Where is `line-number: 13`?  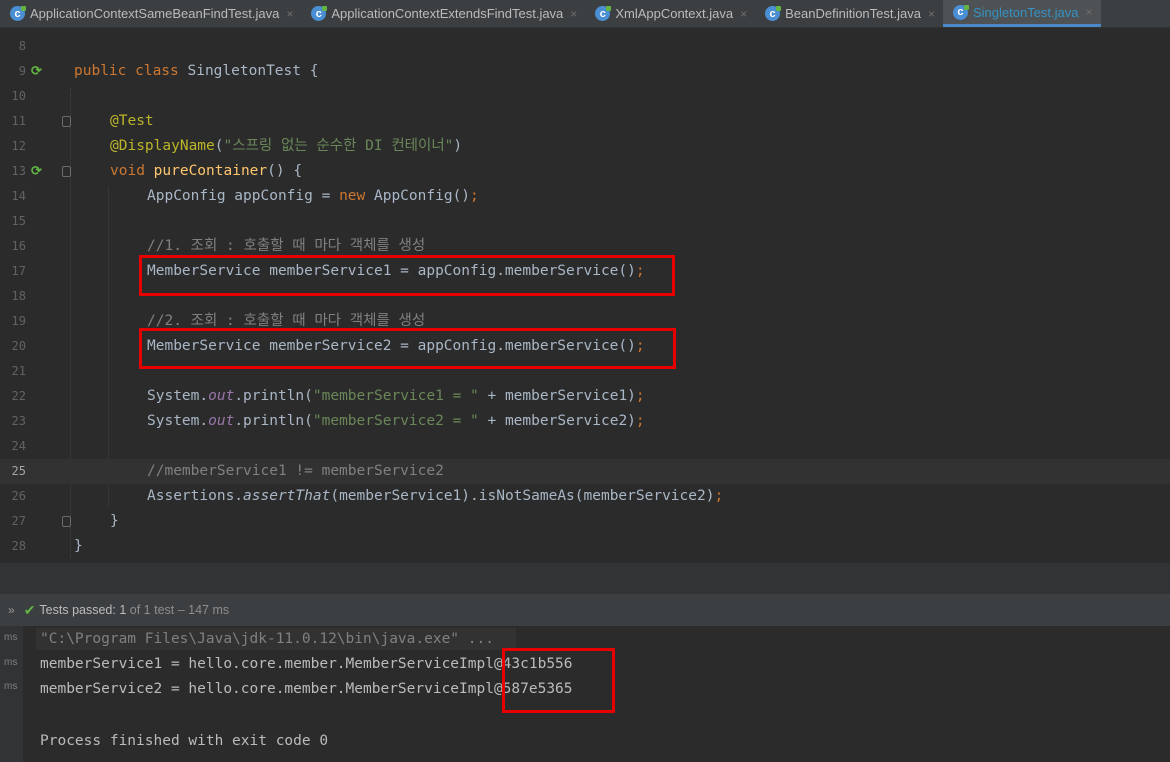 line-number: 13 is located at coordinates (18, 171).